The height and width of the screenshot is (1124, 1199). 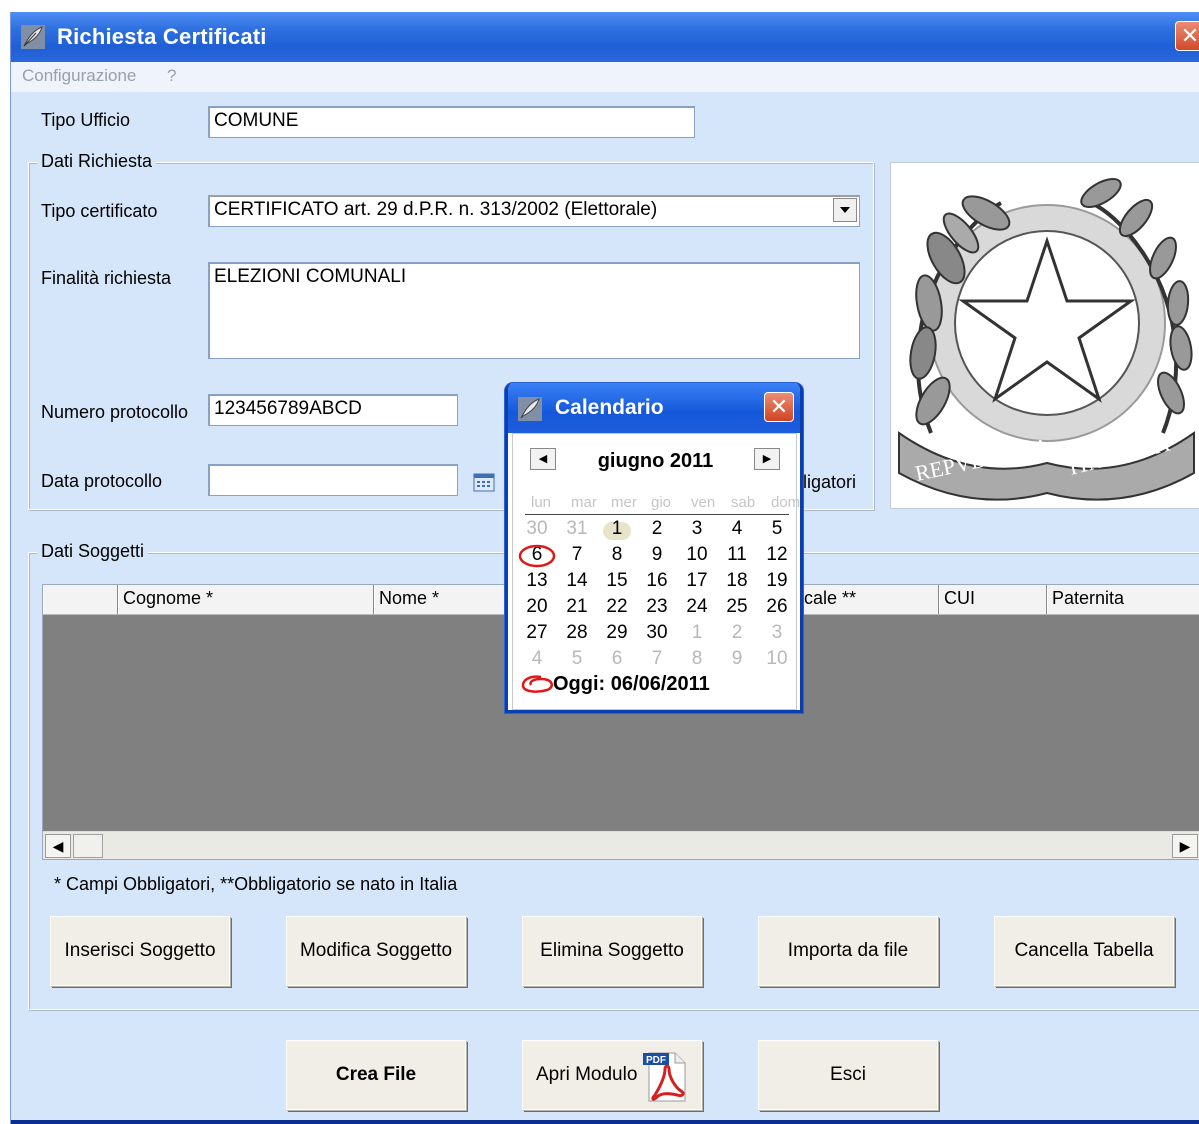 What do you see at coordinates (484, 482) in the screenshot?
I see `calendar-icon` at bounding box center [484, 482].